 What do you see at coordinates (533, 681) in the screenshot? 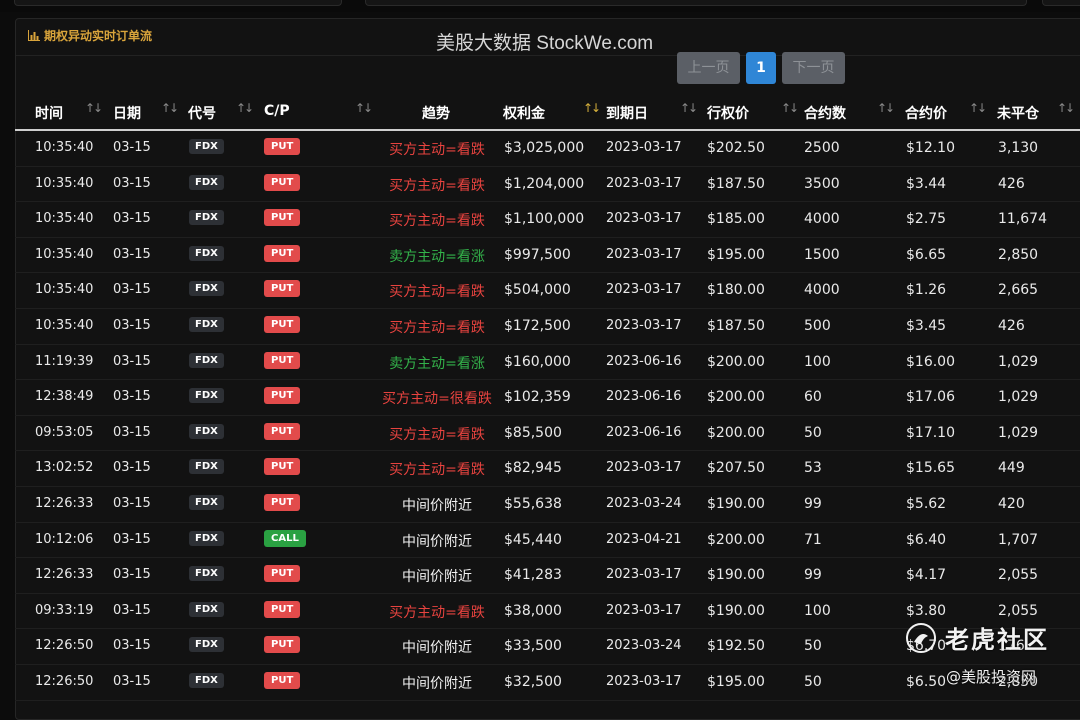
I see `cell-premium: $32,500` at bounding box center [533, 681].